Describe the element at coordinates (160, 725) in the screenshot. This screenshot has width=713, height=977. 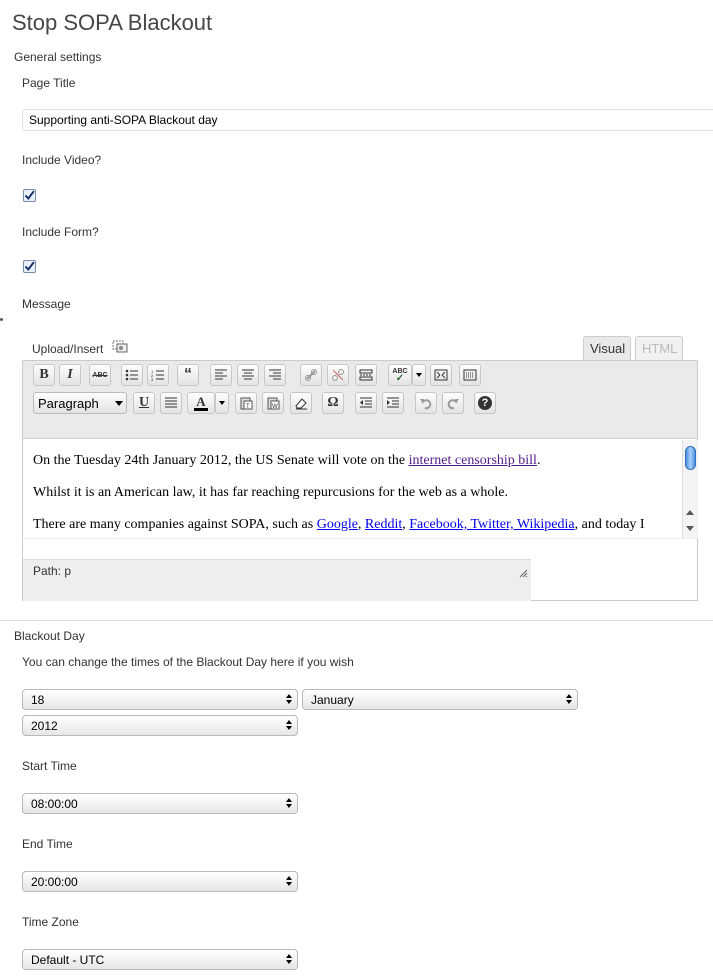
I see `year-select: 2012` at that location.